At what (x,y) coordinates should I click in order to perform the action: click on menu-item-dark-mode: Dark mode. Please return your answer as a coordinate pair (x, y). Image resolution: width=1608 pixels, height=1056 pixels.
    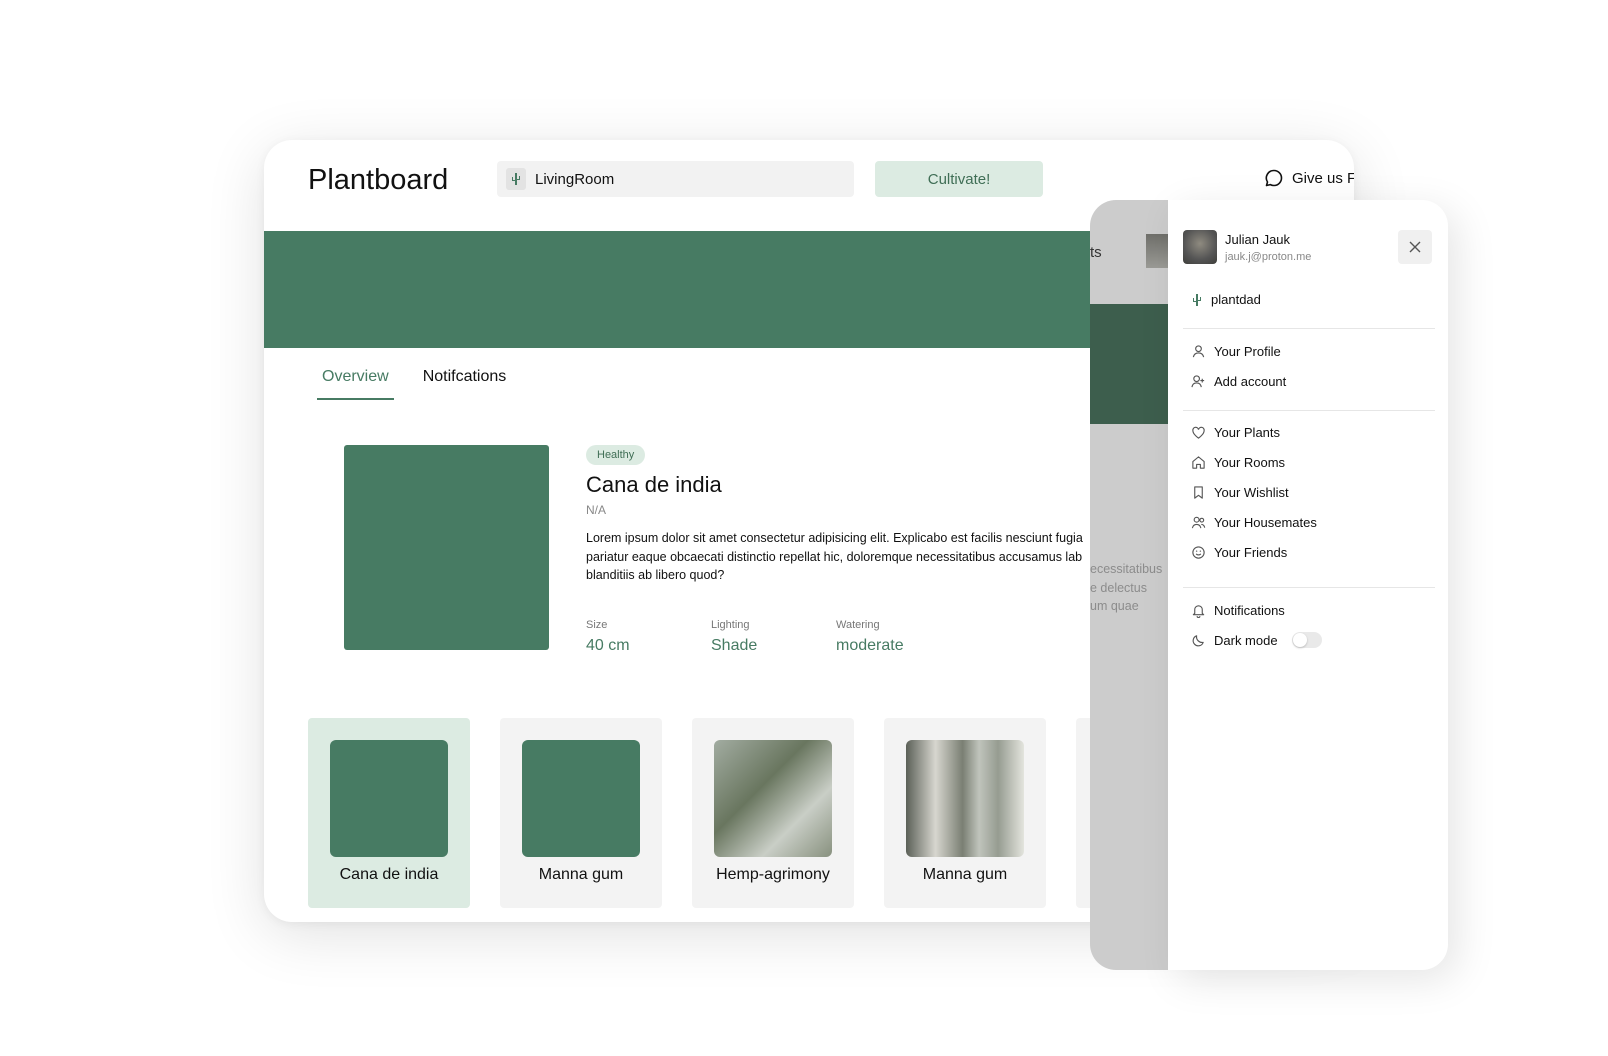
    Looking at the image, I should click on (1256, 640).